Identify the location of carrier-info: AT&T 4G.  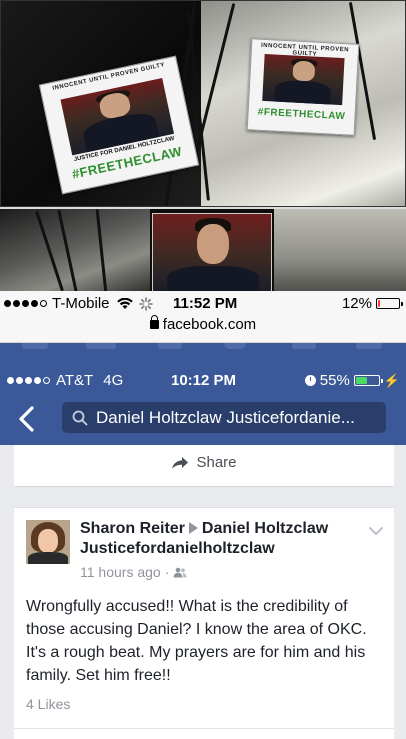
(65, 380).